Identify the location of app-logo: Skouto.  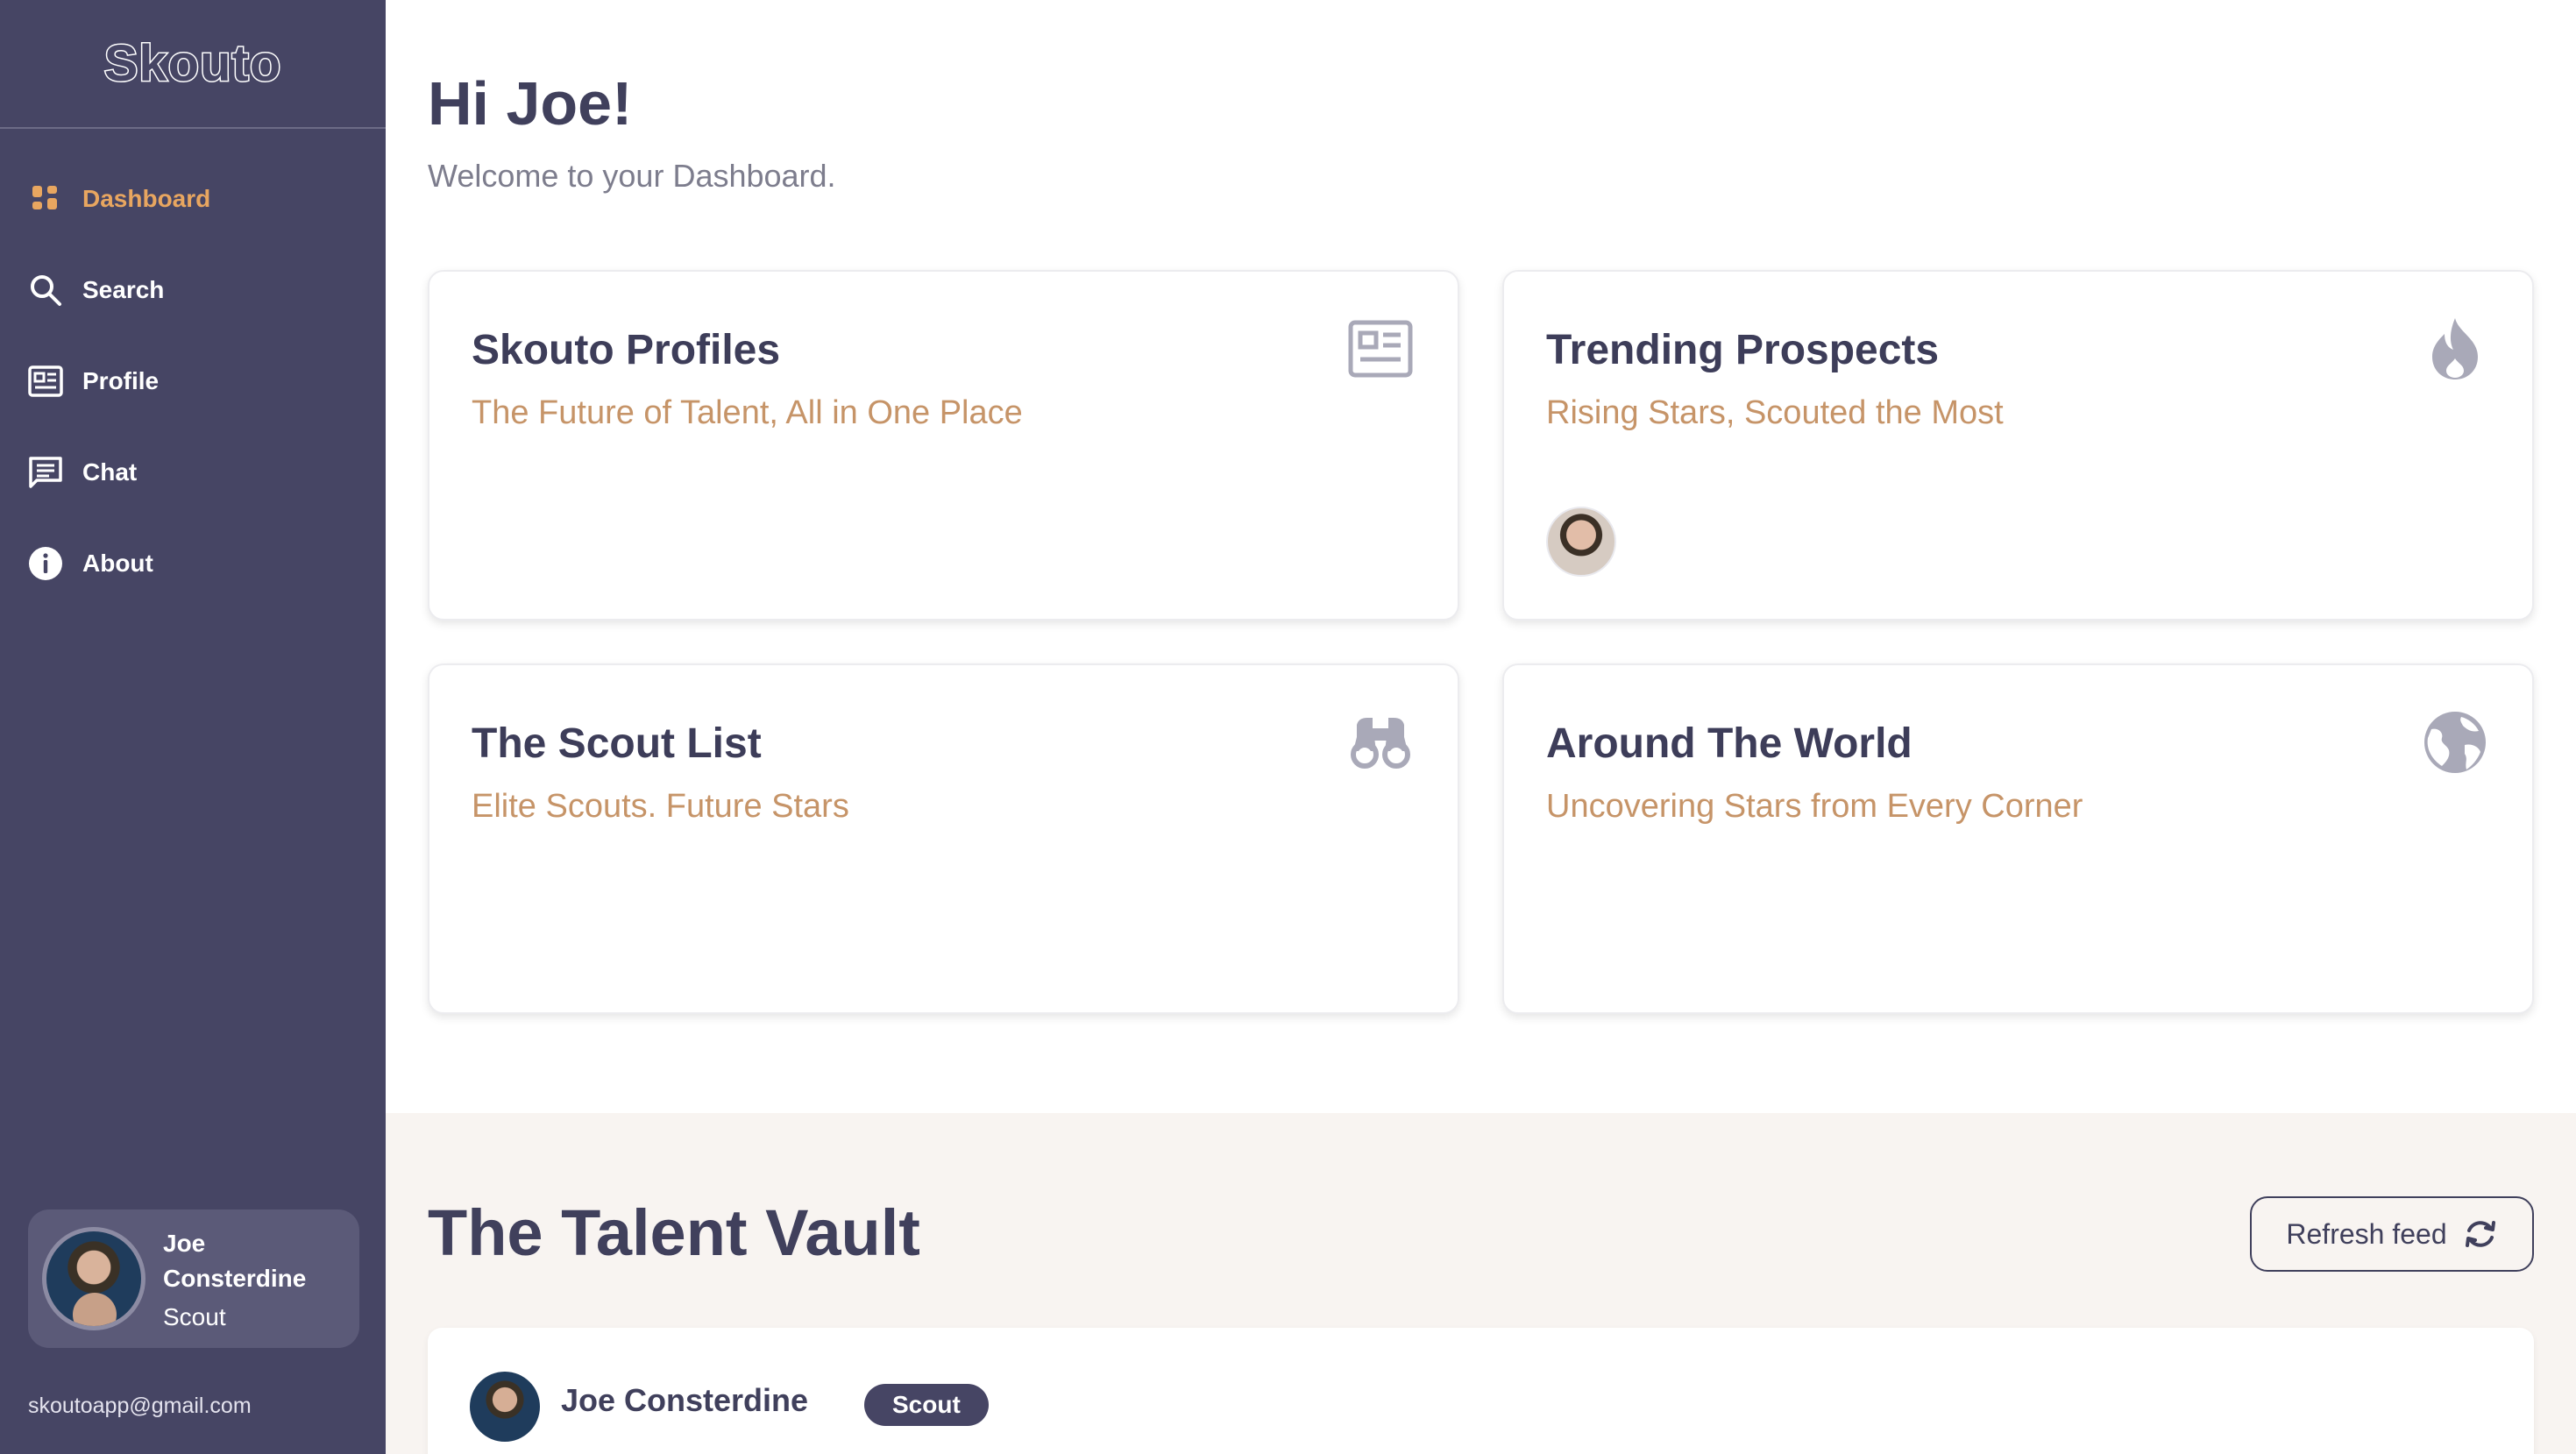
(192, 64).